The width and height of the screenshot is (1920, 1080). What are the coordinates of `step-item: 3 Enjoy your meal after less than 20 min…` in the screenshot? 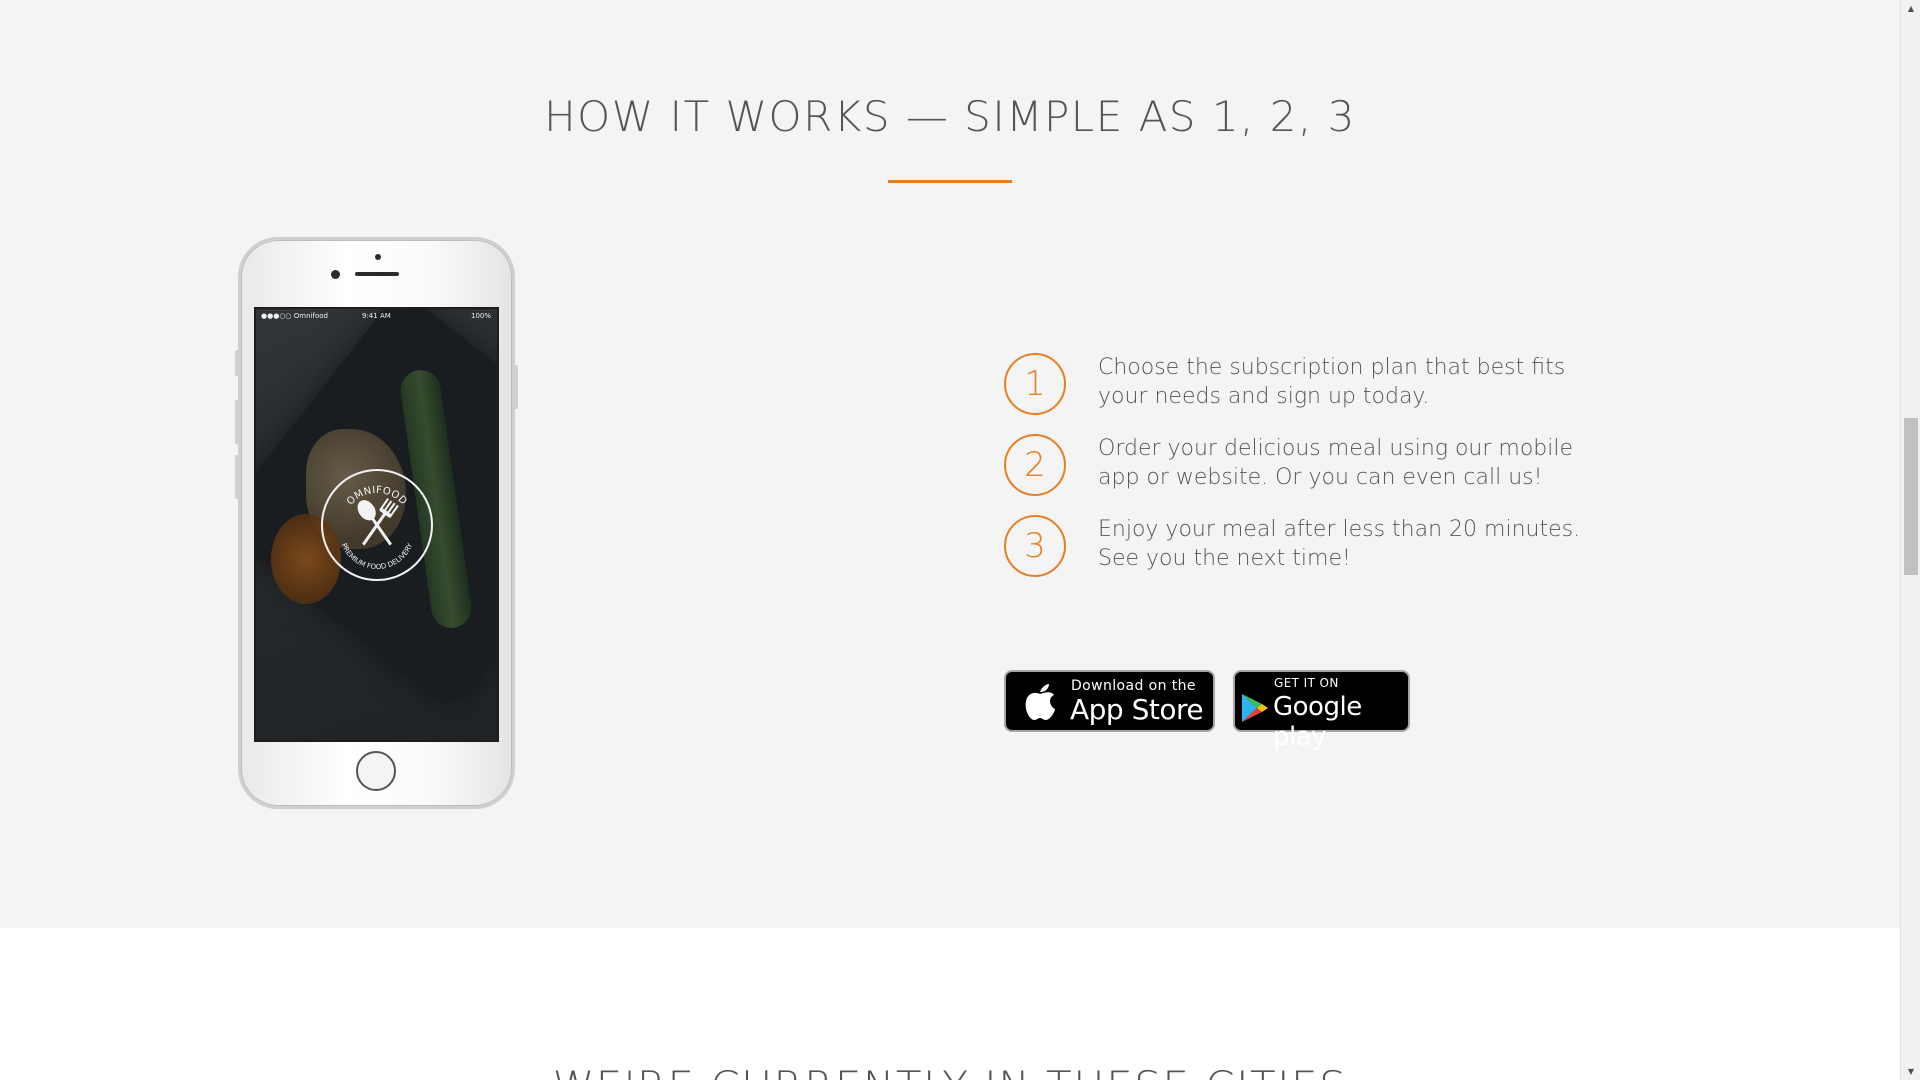 It's located at (1304, 550).